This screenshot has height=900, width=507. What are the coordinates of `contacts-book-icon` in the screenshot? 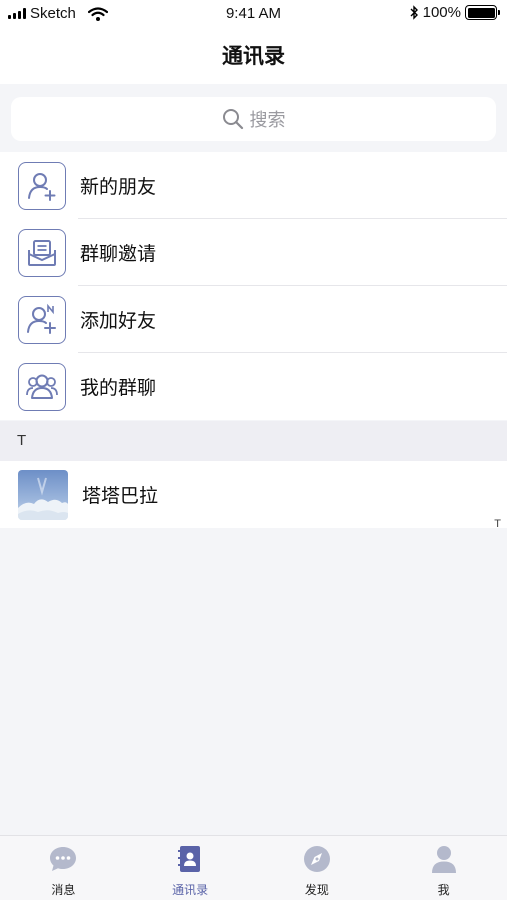 It's located at (190, 859).